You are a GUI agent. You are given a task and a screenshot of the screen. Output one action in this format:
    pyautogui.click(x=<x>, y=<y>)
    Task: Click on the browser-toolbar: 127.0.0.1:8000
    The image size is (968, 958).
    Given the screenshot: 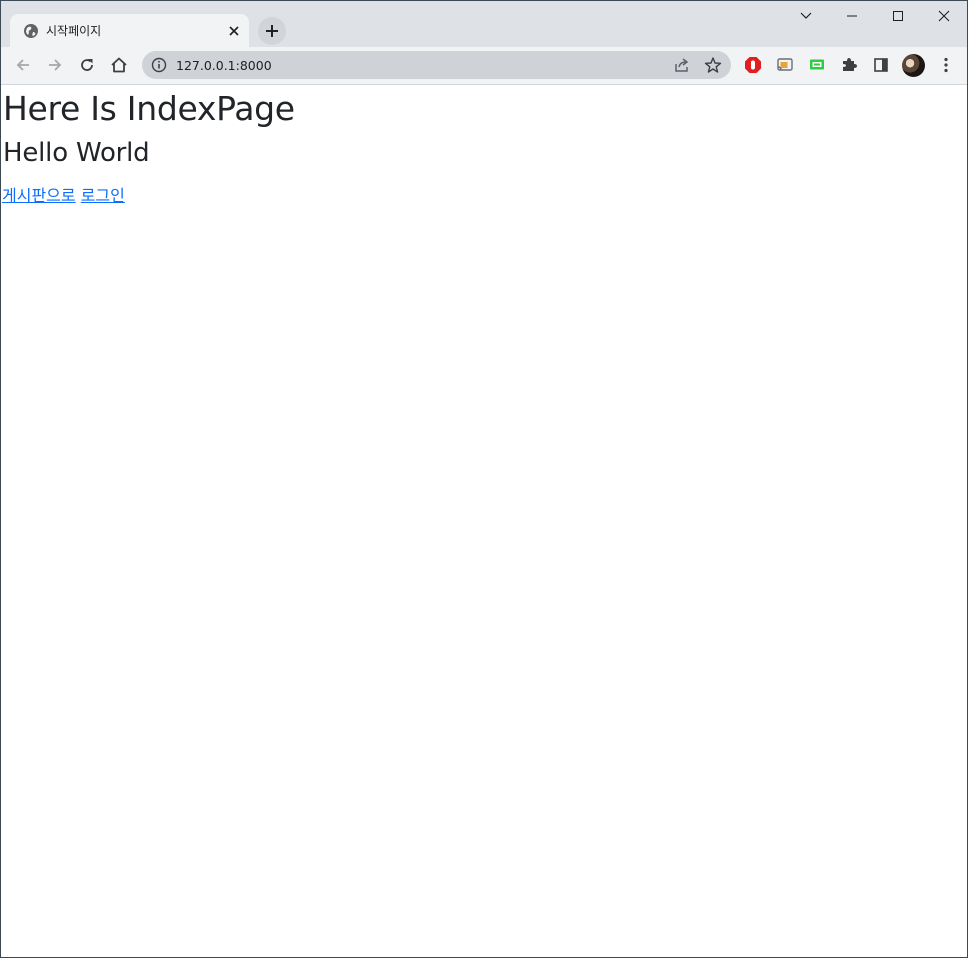 What is the action you would take?
    pyautogui.click(x=484, y=66)
    